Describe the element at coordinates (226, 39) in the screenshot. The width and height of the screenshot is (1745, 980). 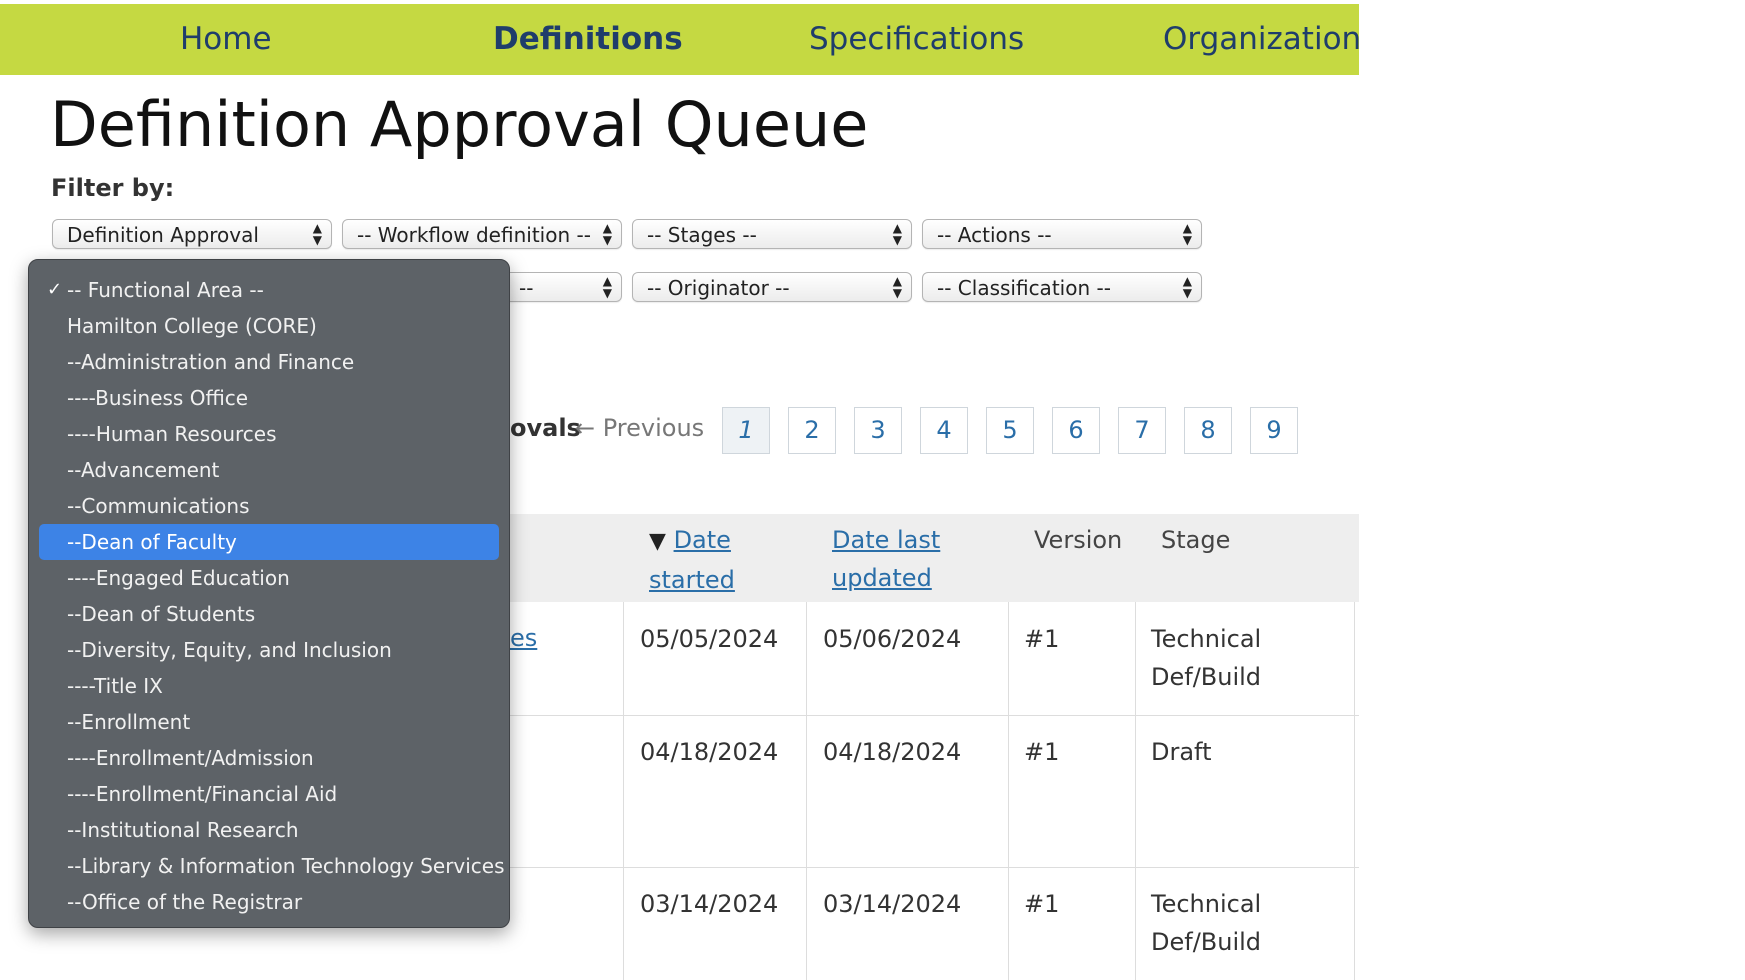
I see `nav-home: Home` at that location.